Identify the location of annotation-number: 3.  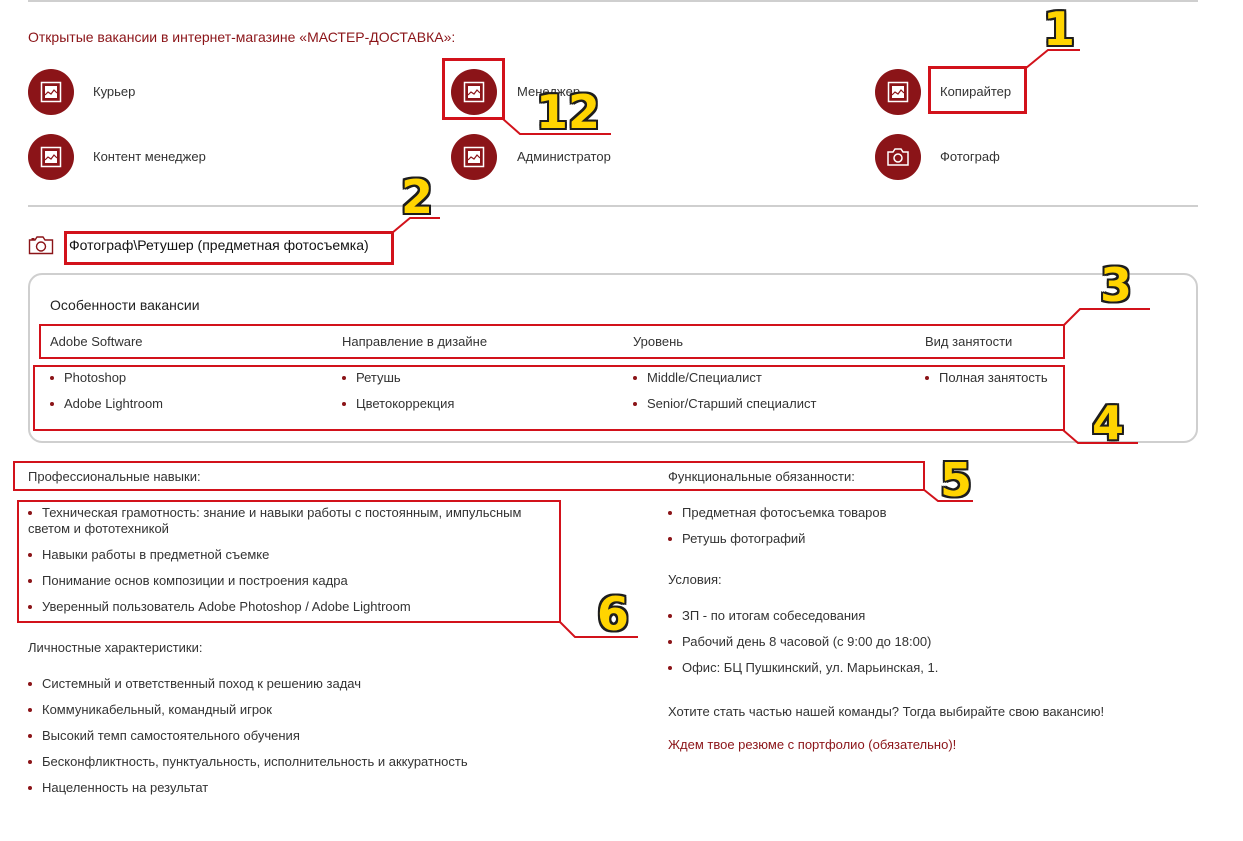
(1116, 285).